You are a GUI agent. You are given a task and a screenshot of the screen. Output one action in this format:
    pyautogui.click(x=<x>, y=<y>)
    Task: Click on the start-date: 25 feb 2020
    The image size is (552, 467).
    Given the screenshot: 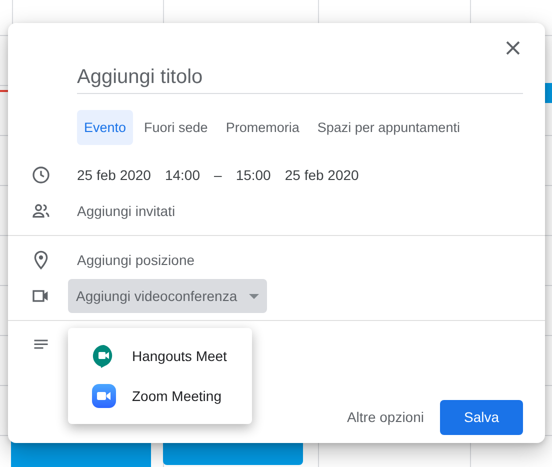 What is the action you would take?
    pyautogui.click(x=114, y=175)
    